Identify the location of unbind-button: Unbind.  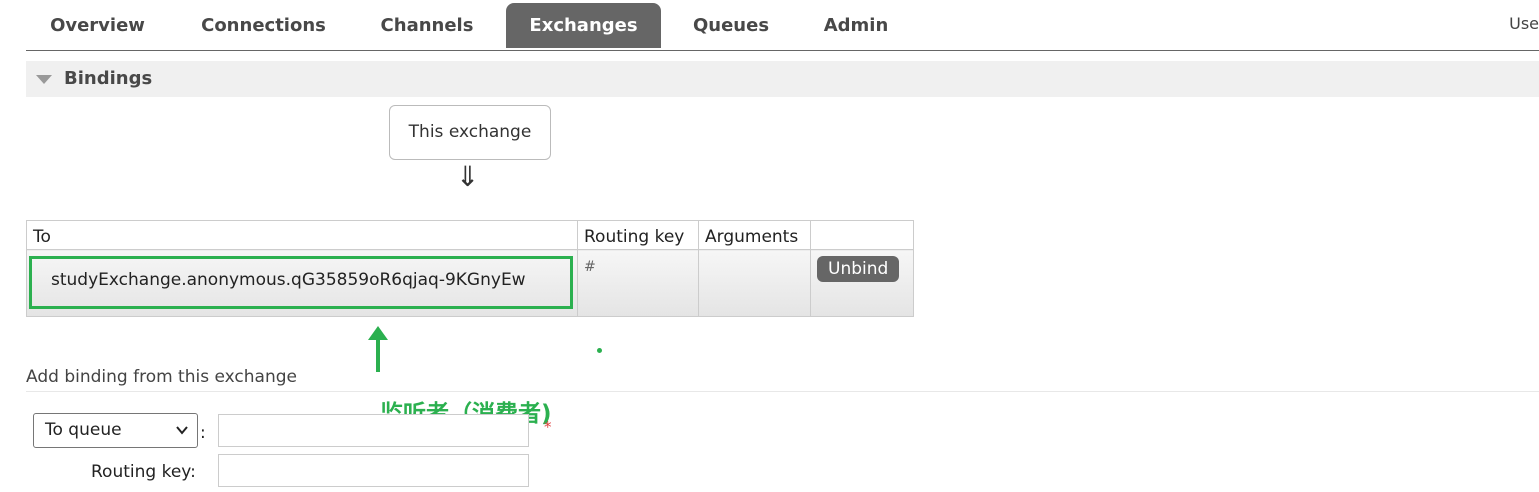
(858, 269).